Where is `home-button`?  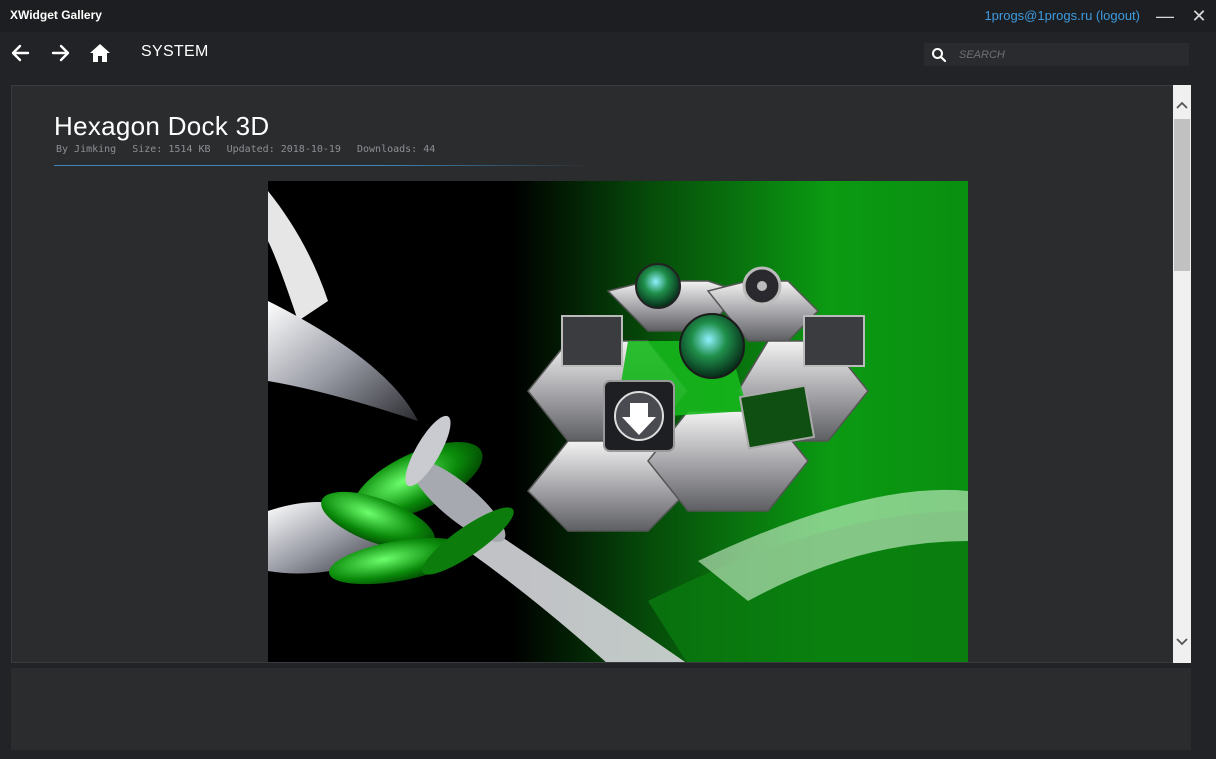
home-button is located at coordinates (100, 53).